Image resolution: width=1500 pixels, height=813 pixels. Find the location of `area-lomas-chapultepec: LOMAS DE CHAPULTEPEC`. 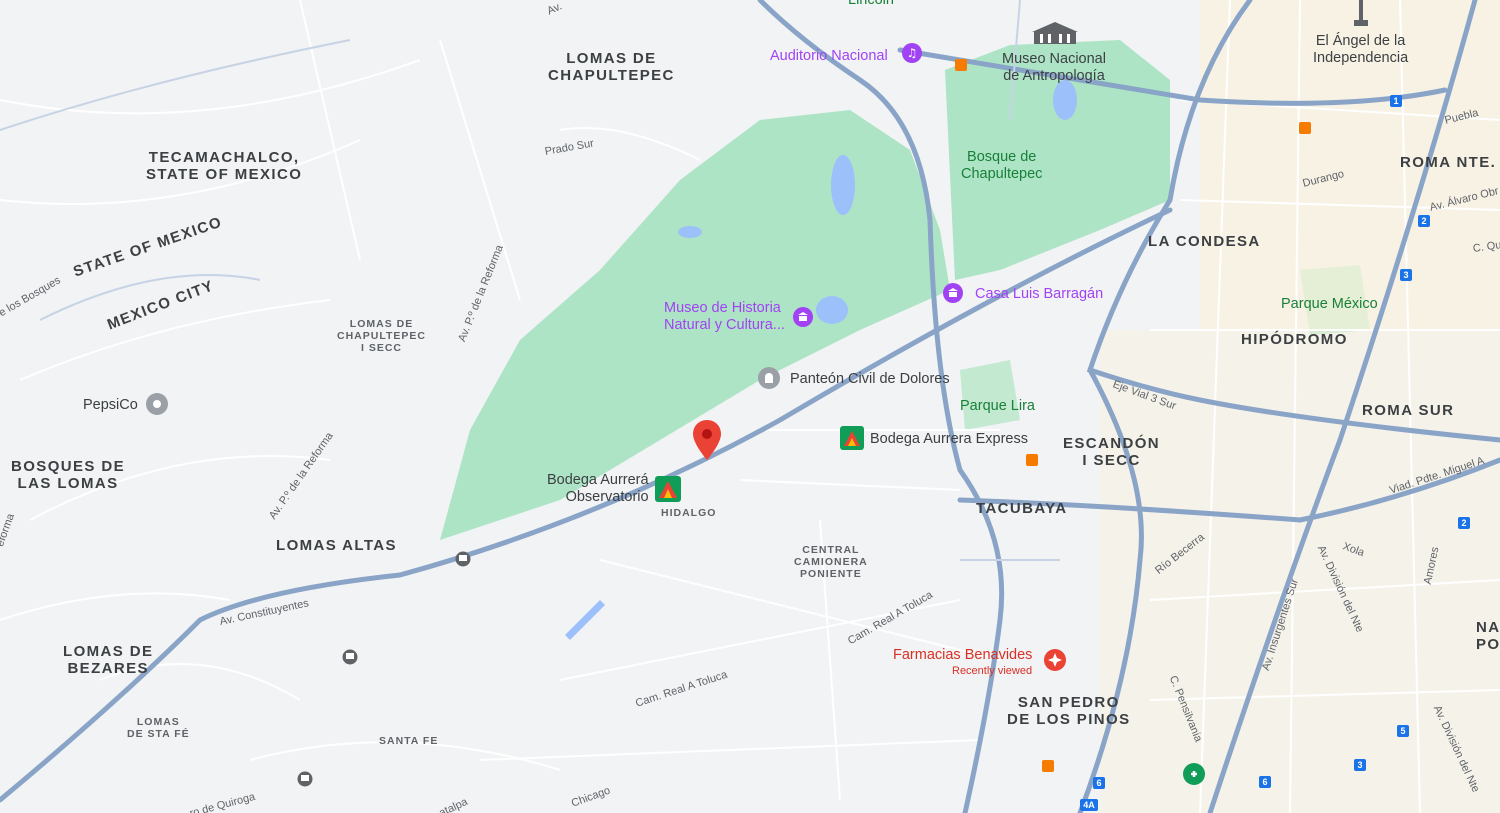

area-lomas-chapultepec: LOMAS DE CHAPULTEPEC is located at coordinates (611, 67).